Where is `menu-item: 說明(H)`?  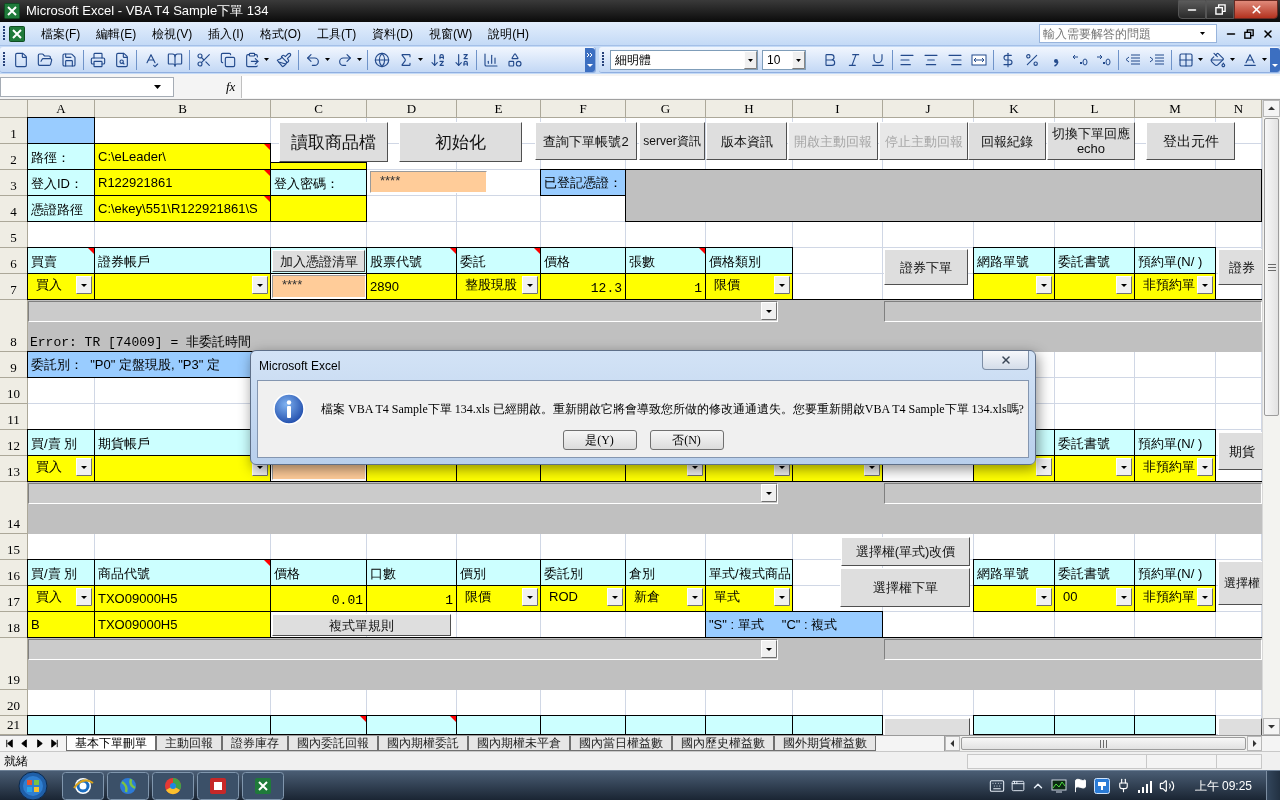 menu-item: 說明(H) is located at coordinates (508, 33).